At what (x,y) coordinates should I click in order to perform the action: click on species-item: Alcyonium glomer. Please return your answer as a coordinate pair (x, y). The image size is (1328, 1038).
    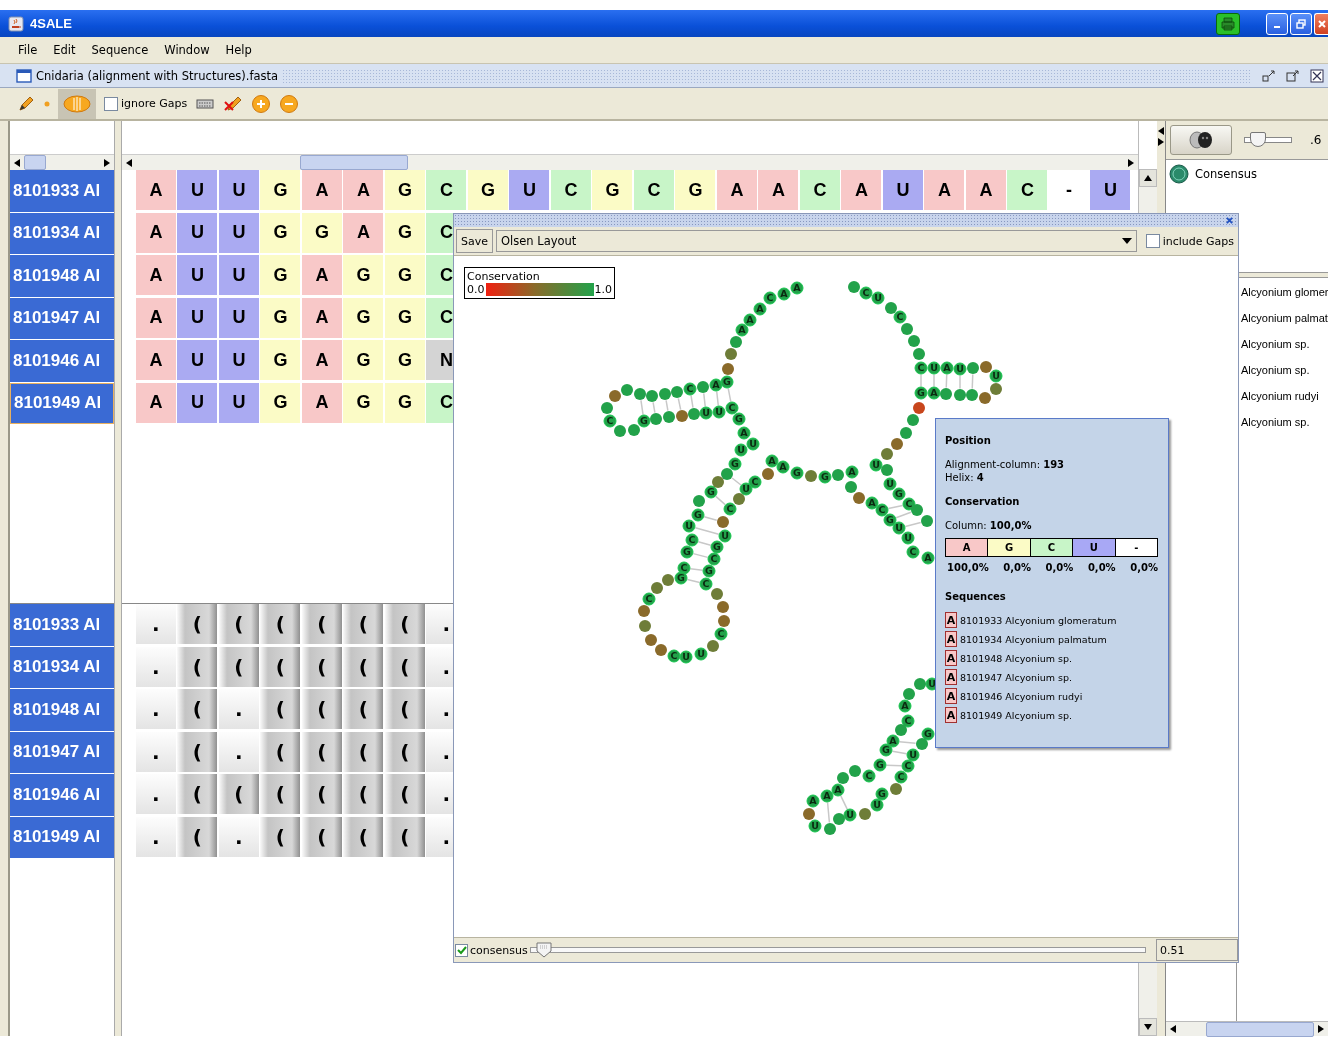
    Looking at the image, I should click on (1284, 299).